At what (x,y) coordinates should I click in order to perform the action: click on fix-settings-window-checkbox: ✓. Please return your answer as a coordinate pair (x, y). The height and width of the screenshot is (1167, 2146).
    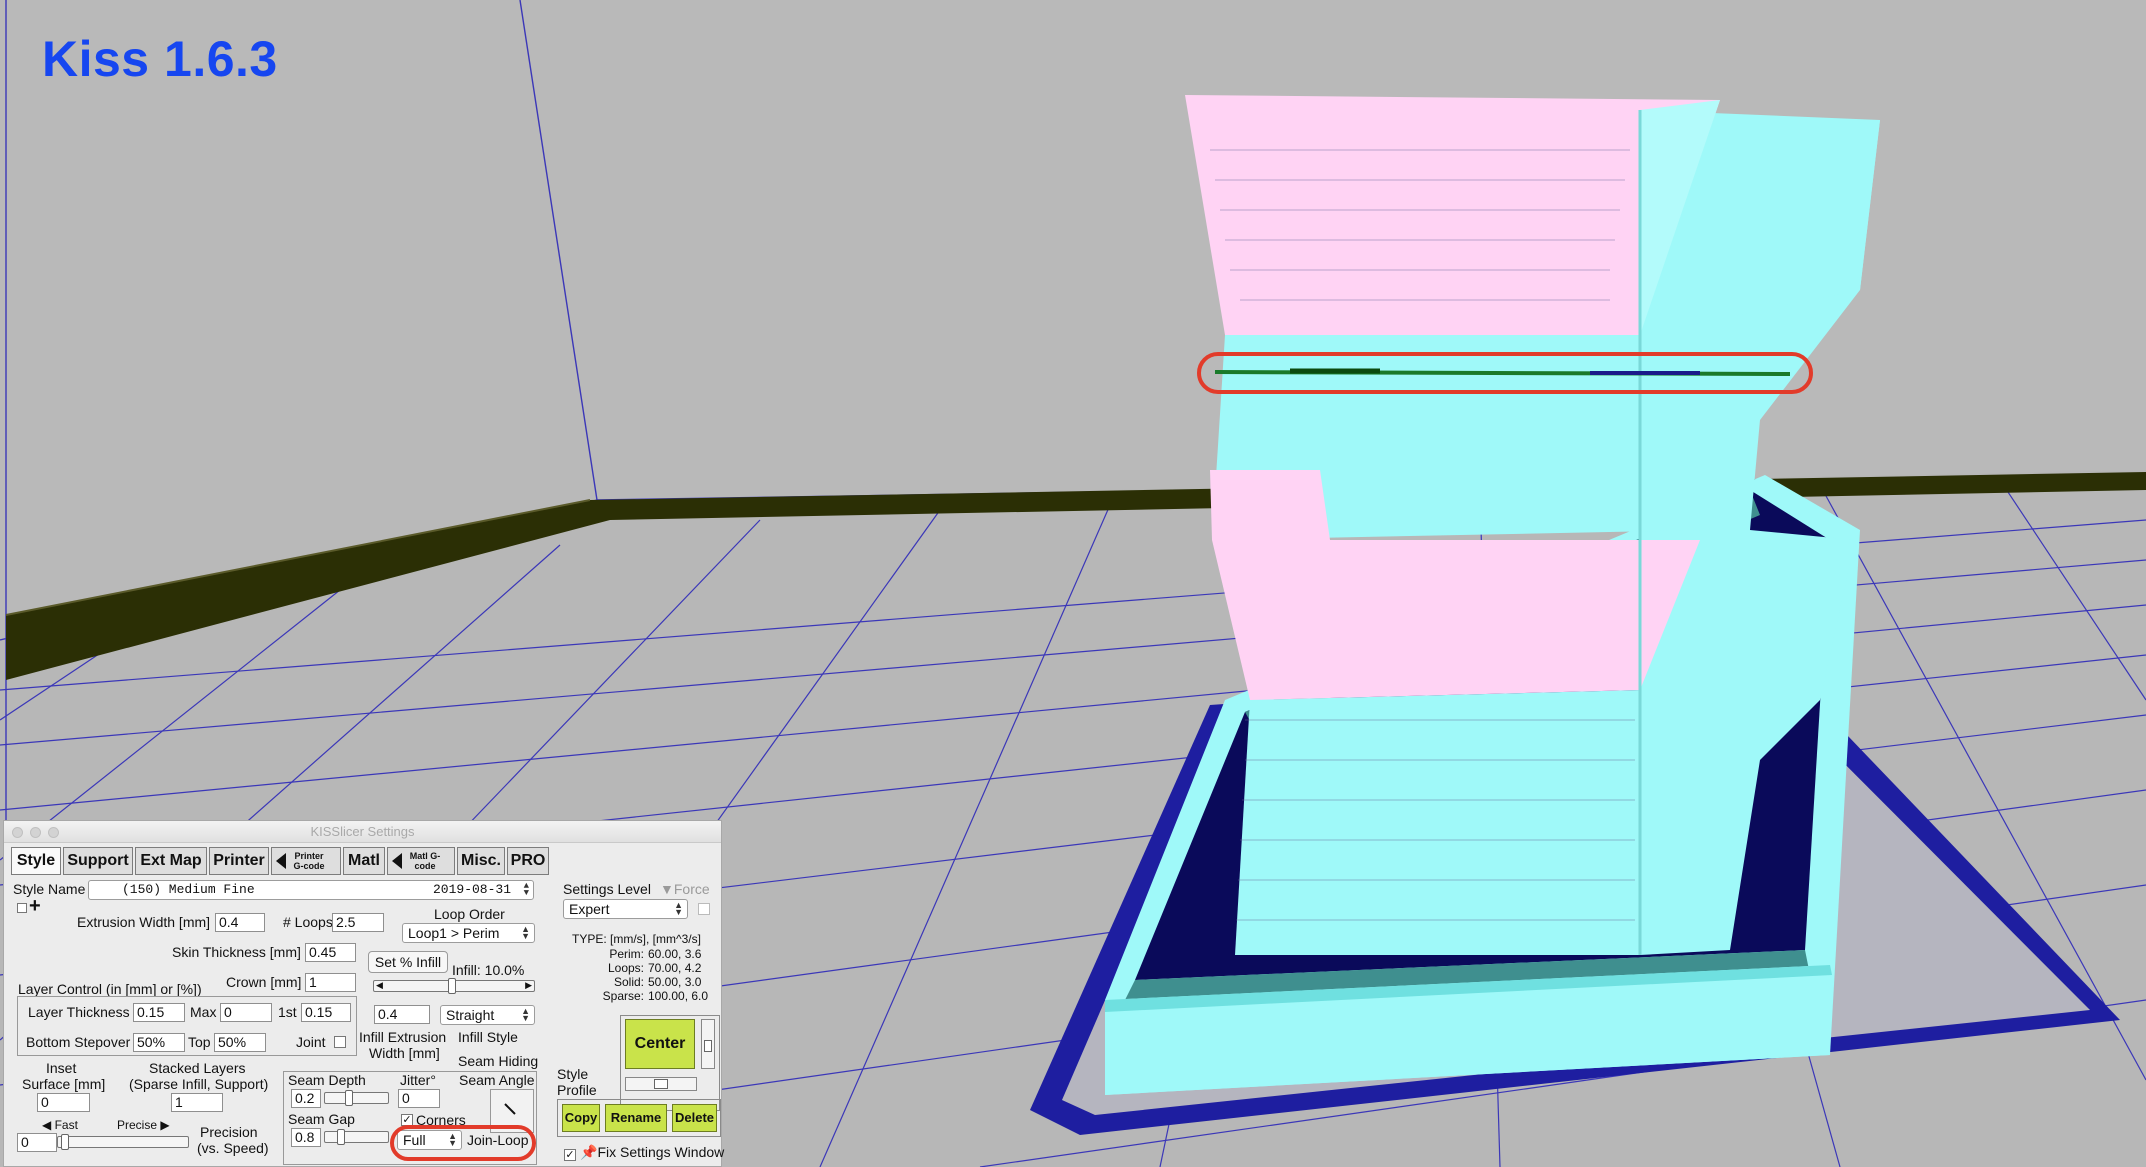
    Looking at the image, I should click on (570, 1155).